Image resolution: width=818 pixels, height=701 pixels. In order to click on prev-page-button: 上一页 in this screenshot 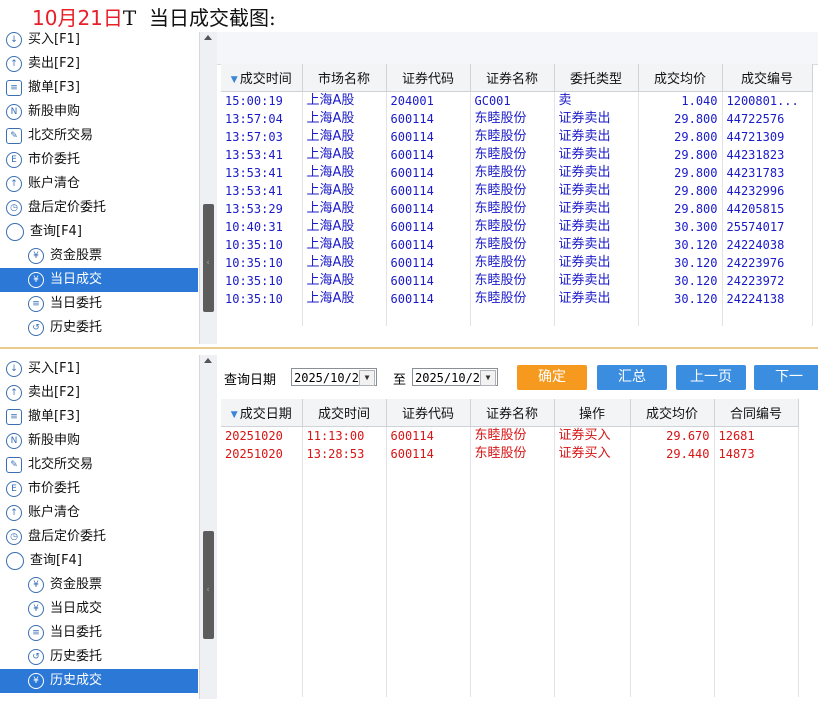, I will do `click(711, 377)`.